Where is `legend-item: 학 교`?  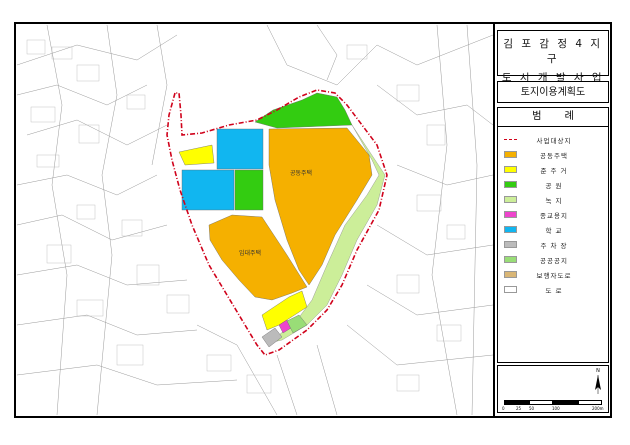
legend-item: 학 교 is located at coordinates (554, 229).